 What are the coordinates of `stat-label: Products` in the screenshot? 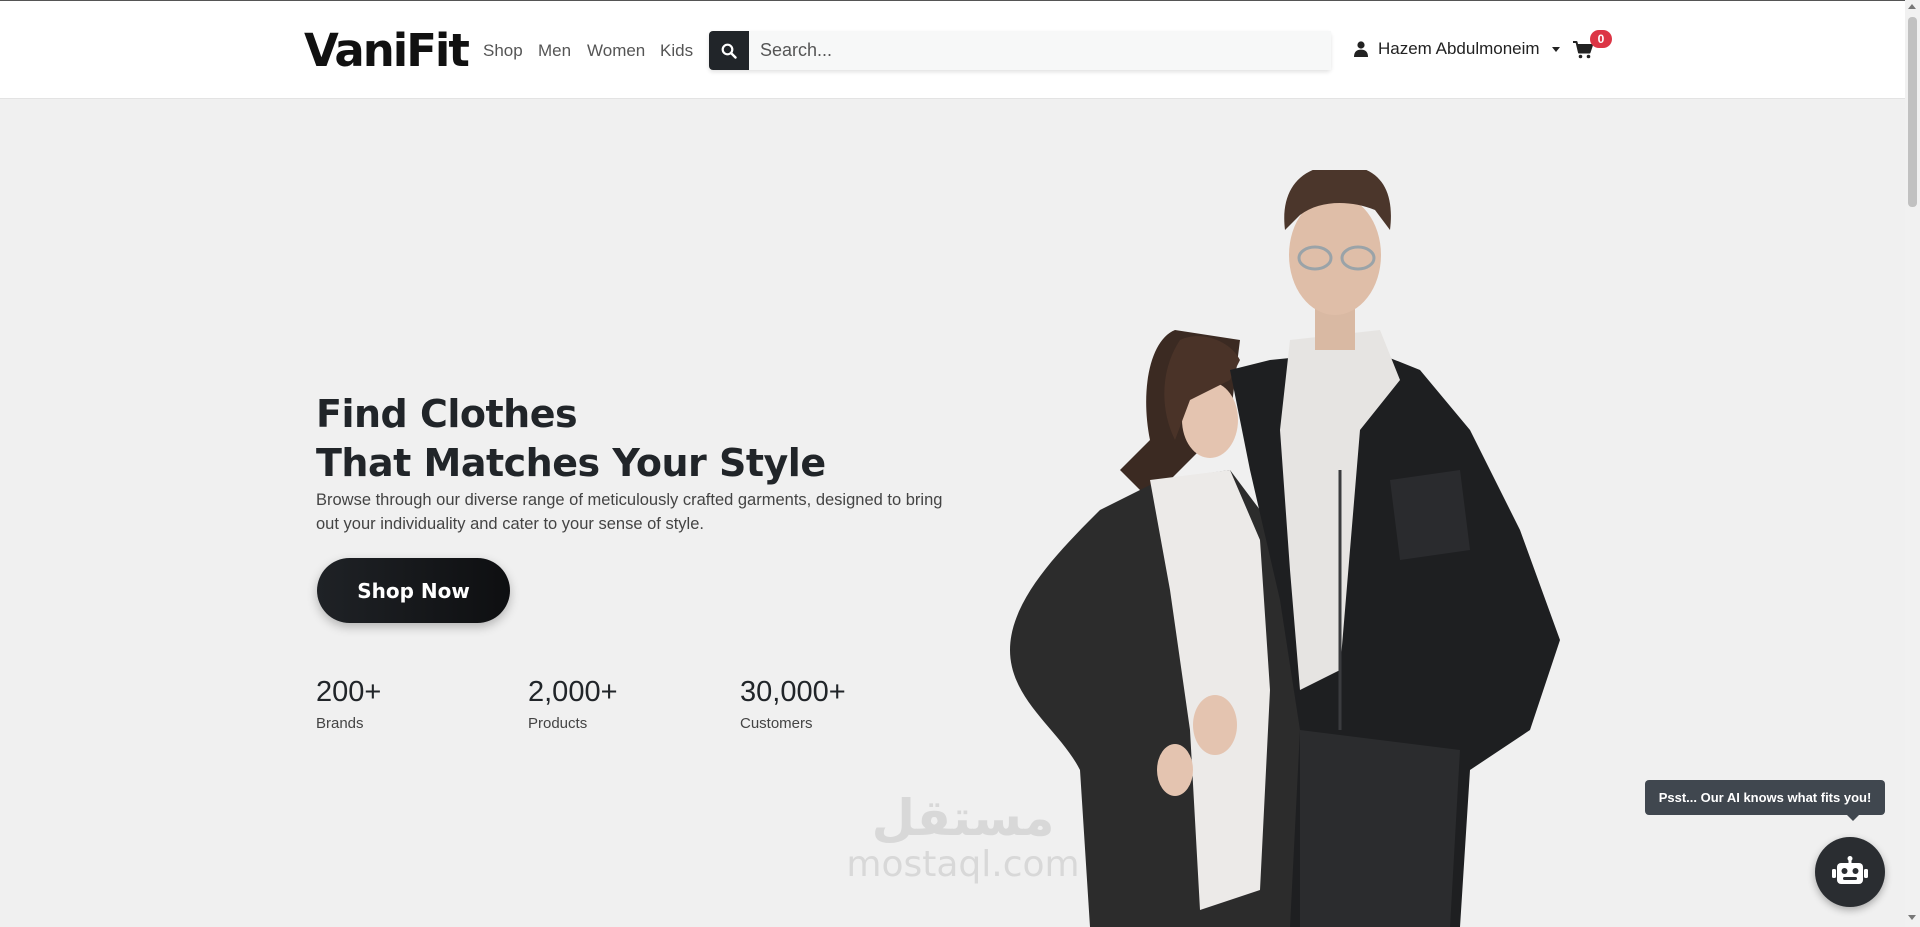 It's located at (558, 723).